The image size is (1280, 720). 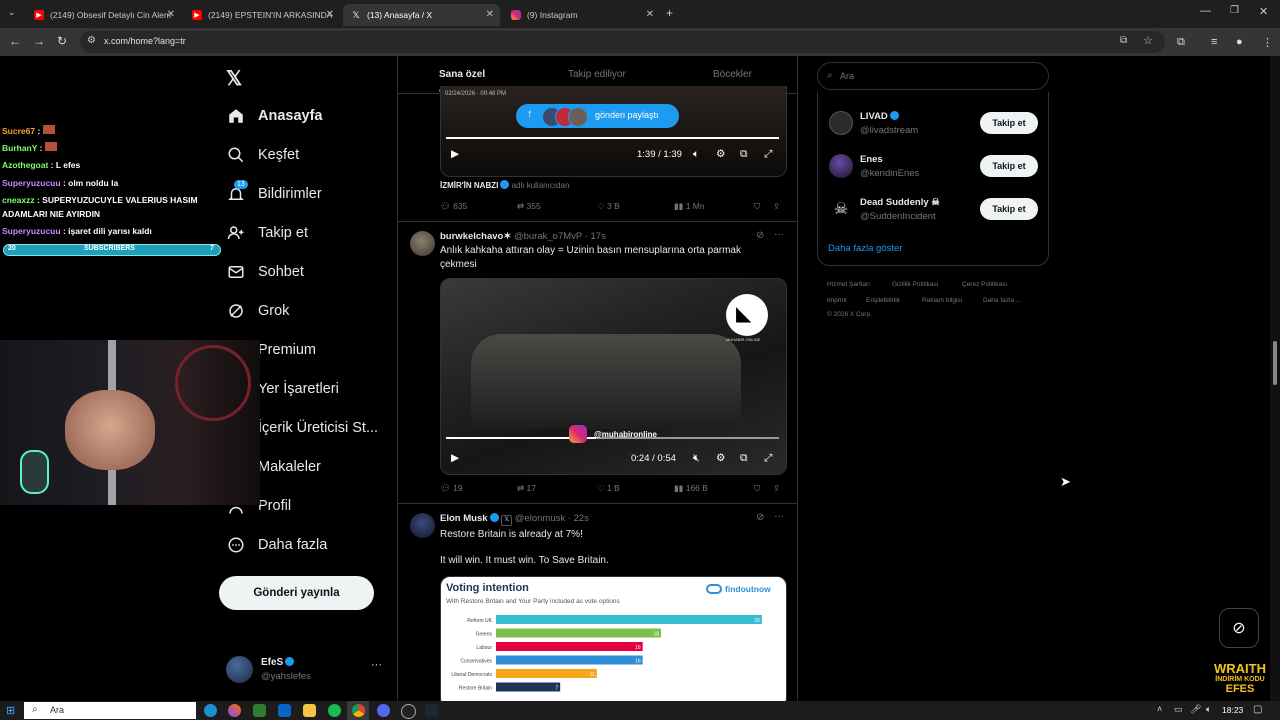 What do you see at coordinates (1267, 42) in the screenshot?
I see `menu-kebab-icon: ⋮` at bounding box center [1267, 42].